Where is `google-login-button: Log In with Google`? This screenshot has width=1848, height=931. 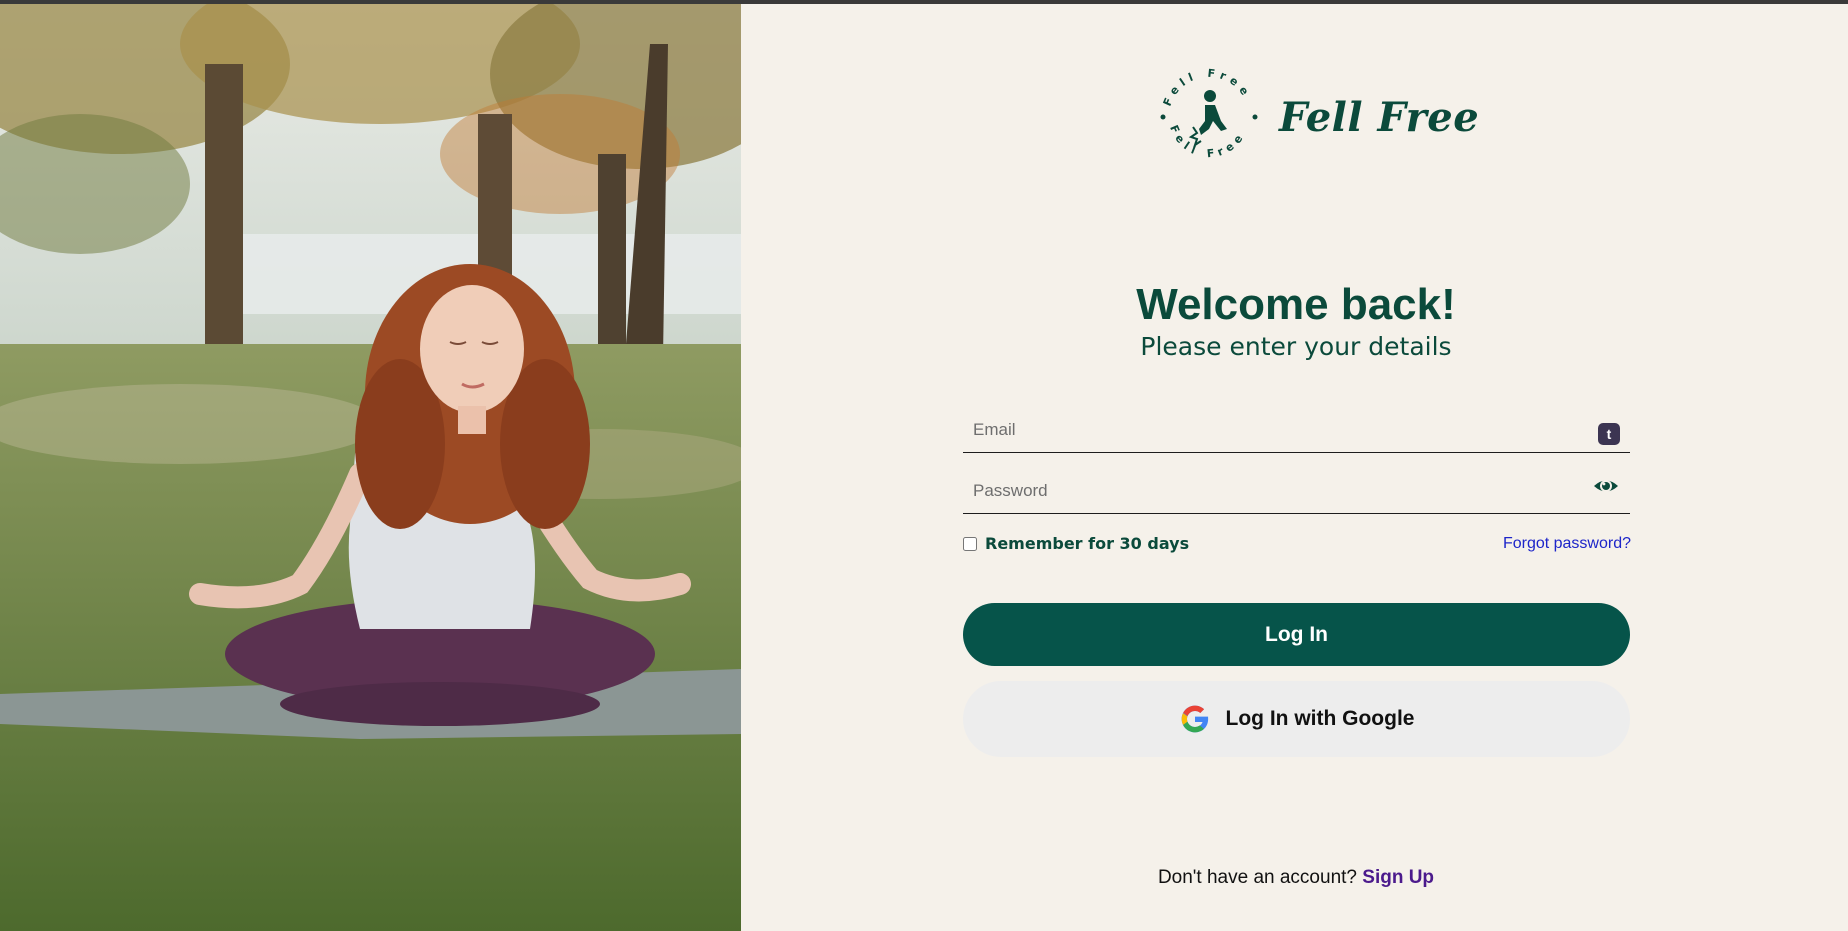 google-login-button: Log In with Google is located at coordinates (1296, 719).